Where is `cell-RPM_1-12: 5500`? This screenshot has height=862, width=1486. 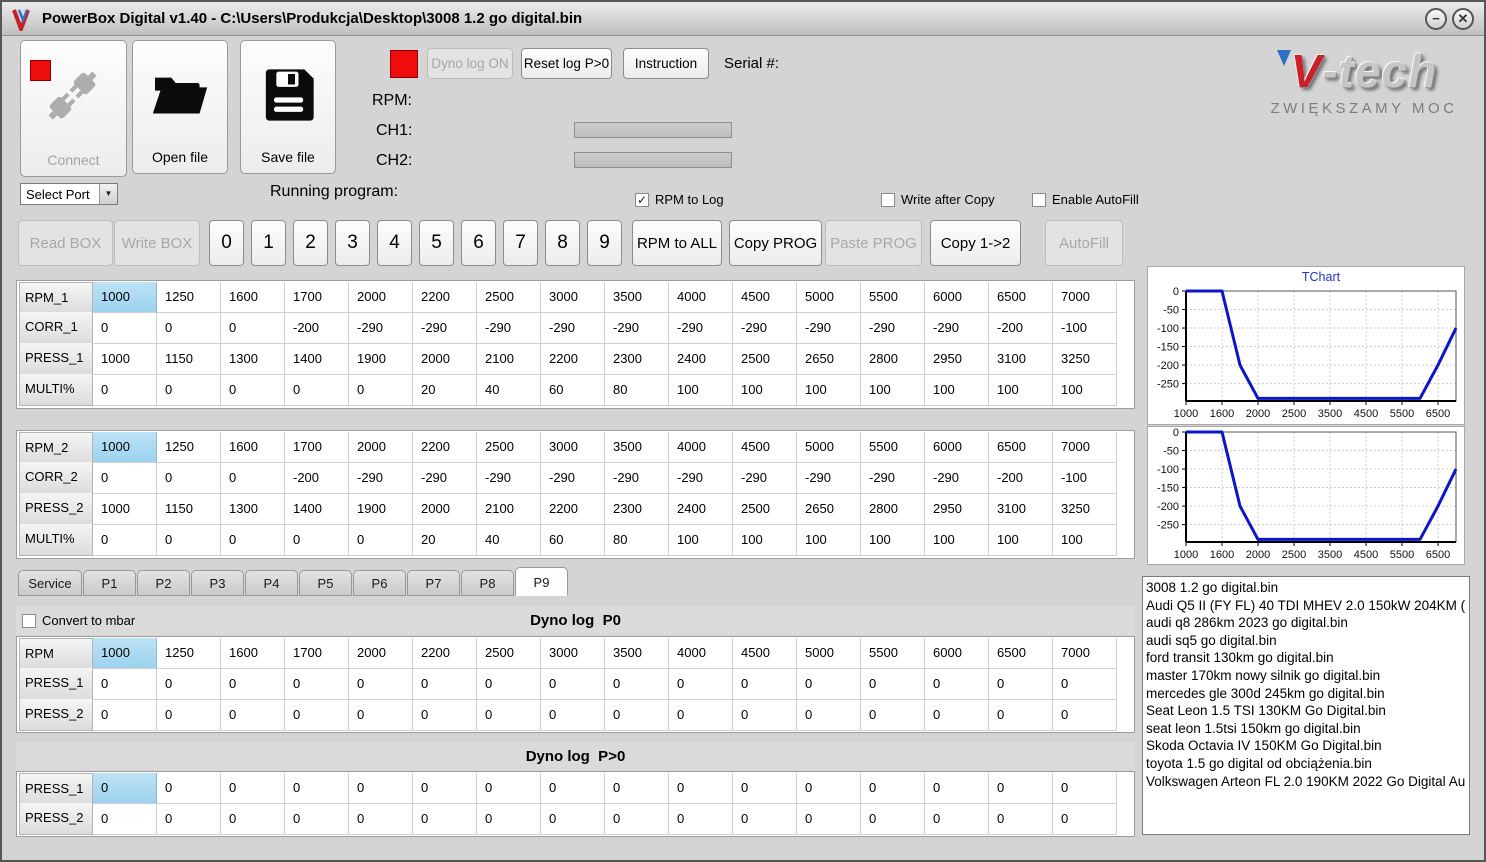
cell-RPM_1-12: 5500 is located at coordinates (893, 297).